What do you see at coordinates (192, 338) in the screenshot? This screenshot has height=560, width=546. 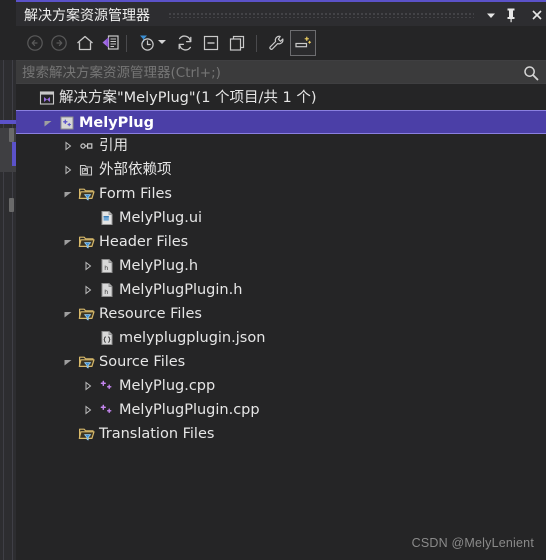 I see `tree-item-label: melyplugplugin.json` at bounding box center [192, 338].